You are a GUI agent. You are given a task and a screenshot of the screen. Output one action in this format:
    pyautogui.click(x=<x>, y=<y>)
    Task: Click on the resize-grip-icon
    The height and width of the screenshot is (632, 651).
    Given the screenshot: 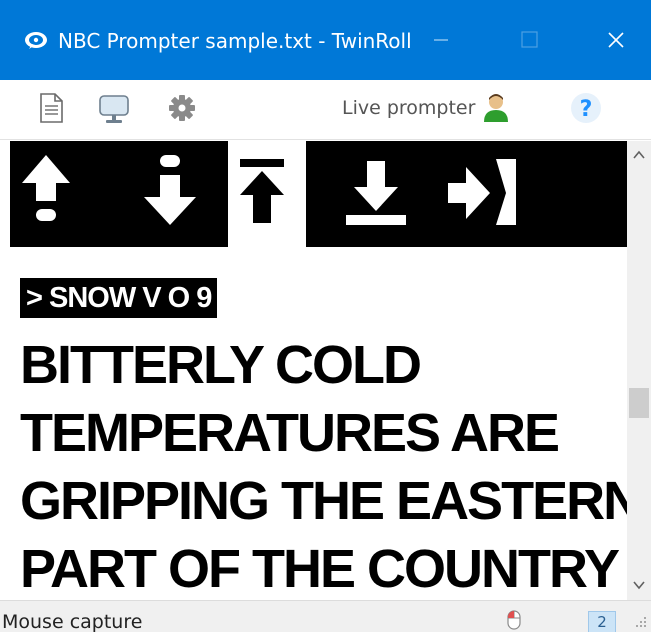 What is the action you would take?
    pyautogui.click(x=641, y=622)
    